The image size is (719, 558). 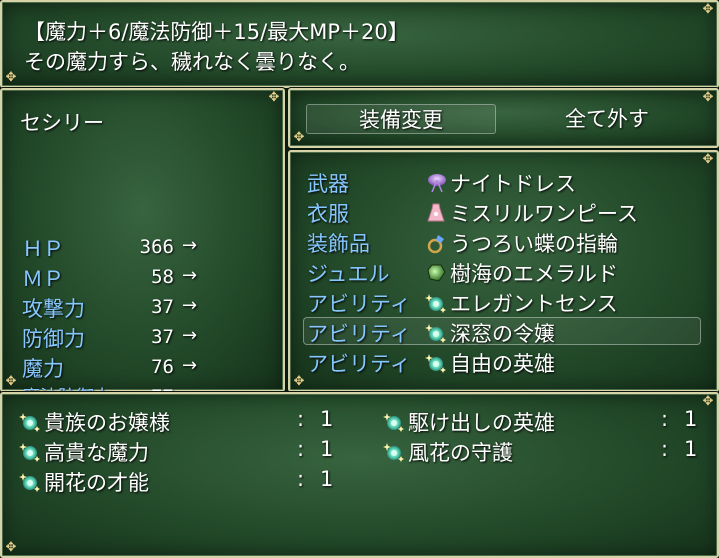 What do you see at coordinates (43, 249) in the screenshot?
I see `stat-label: ＨＰ` at bounding box center [43, 249].